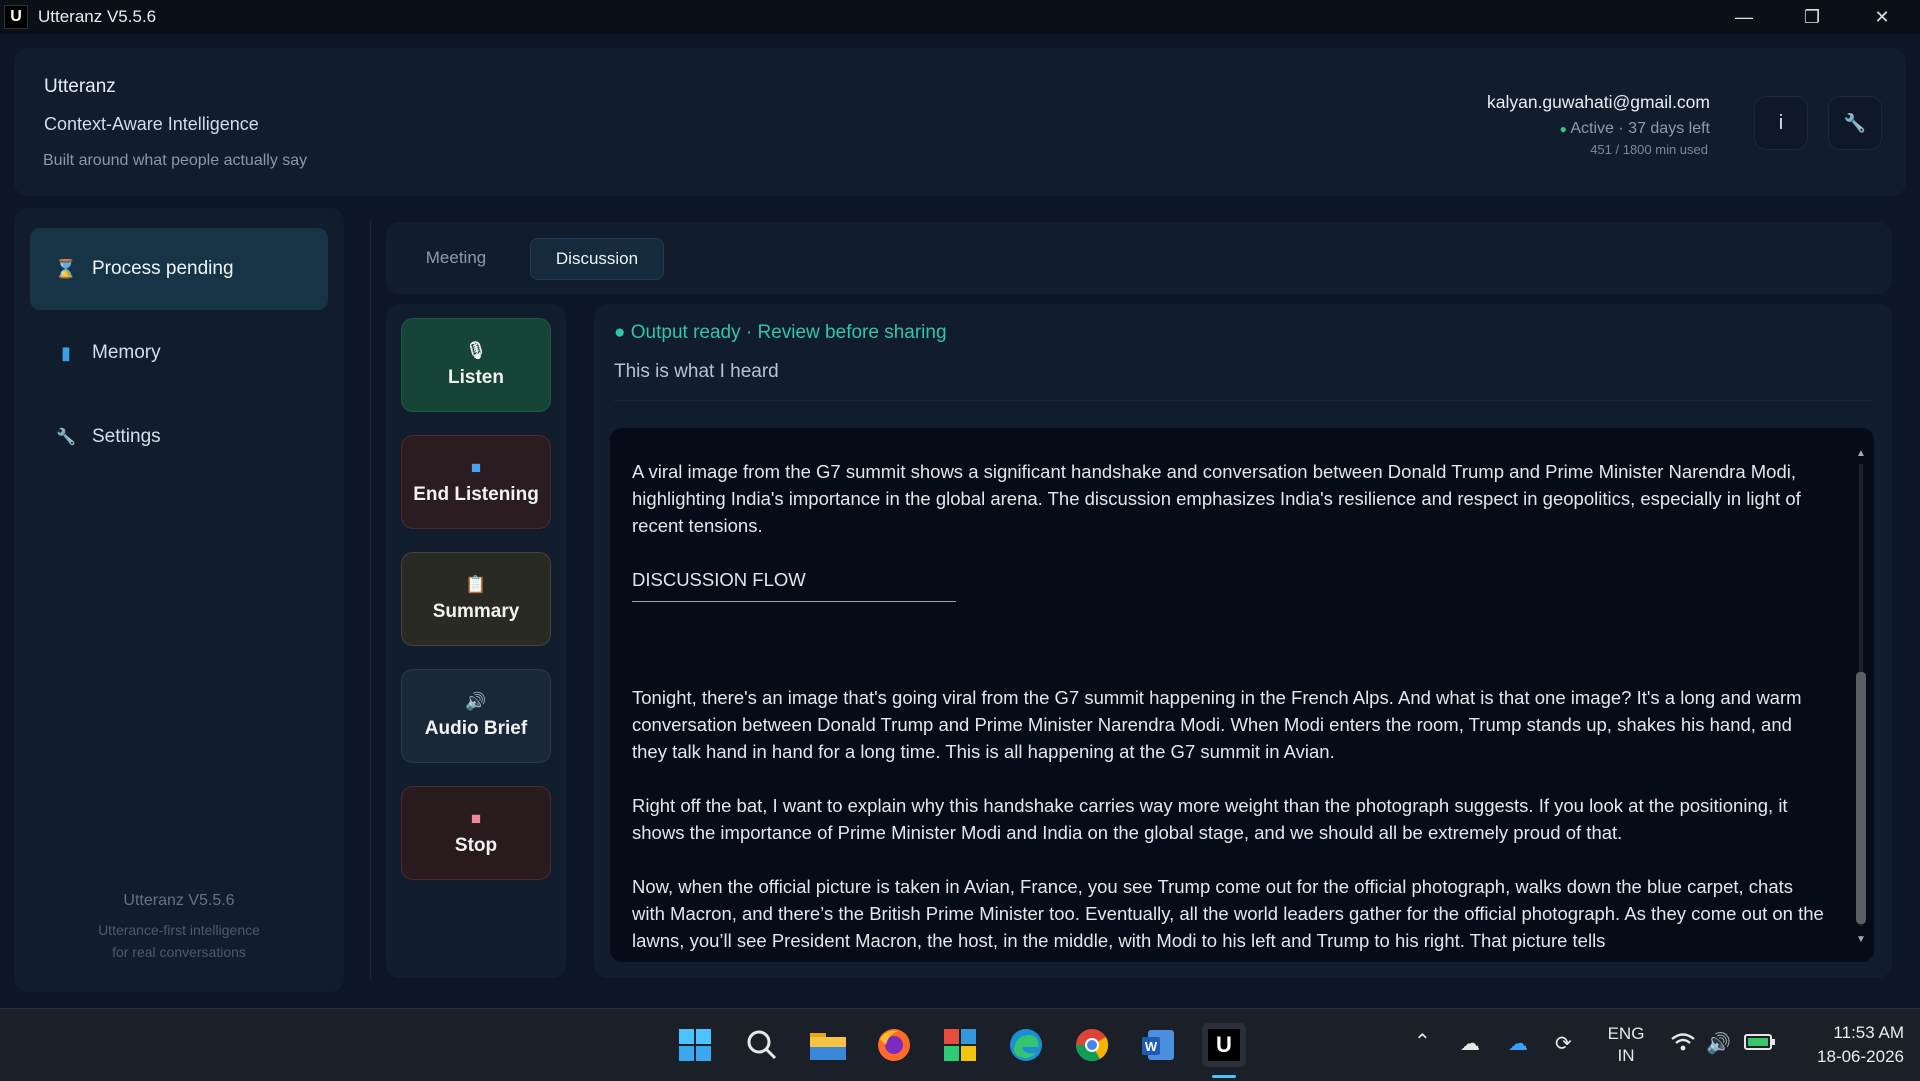 The height and width of the screenshot is (1081, 1920). What do you see at coordinates (175, 160) in the screenshot?
I see `app-subtitle: Built around what people actually say` at bounding box center [175, 160].